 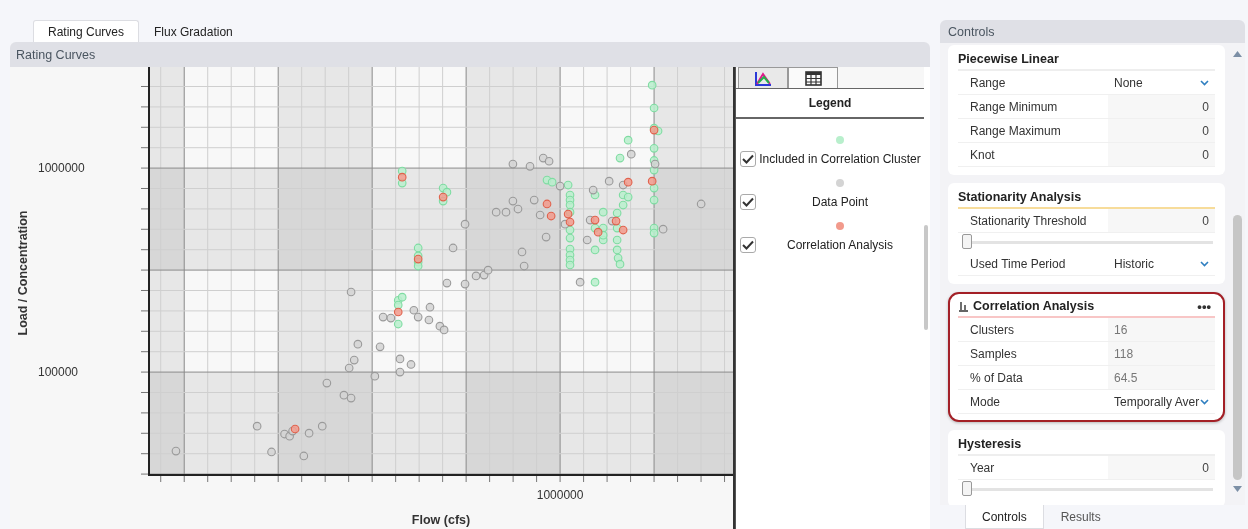 What do you see at coordinates (23, 273) in the screenshot?
I see `y-axis-title: Load / Concentration` at bounding box center [23, 273].